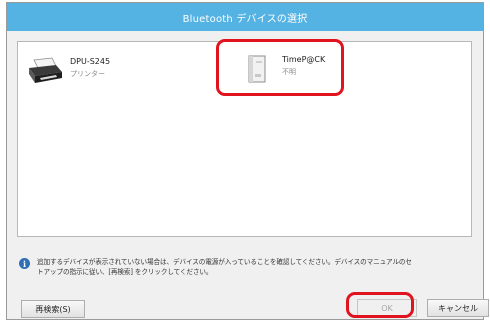  Describe the element at coordinates (68, 71) in the screenshot. I see `device-item-dpu-s245: DPU-S245 プリンター` at that location.